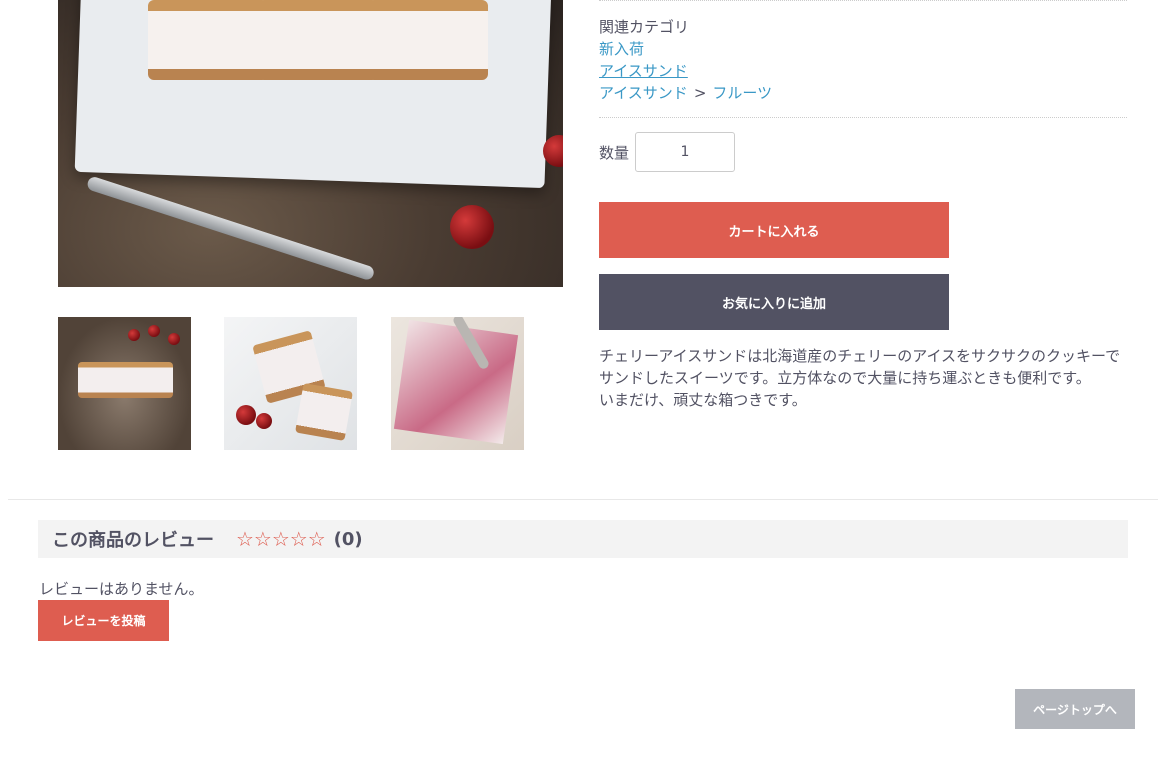 This screenshot has height=759, width=1165. I want to click on category-path-link-ice-sandwich: アイスサンド, so click(643, 93).